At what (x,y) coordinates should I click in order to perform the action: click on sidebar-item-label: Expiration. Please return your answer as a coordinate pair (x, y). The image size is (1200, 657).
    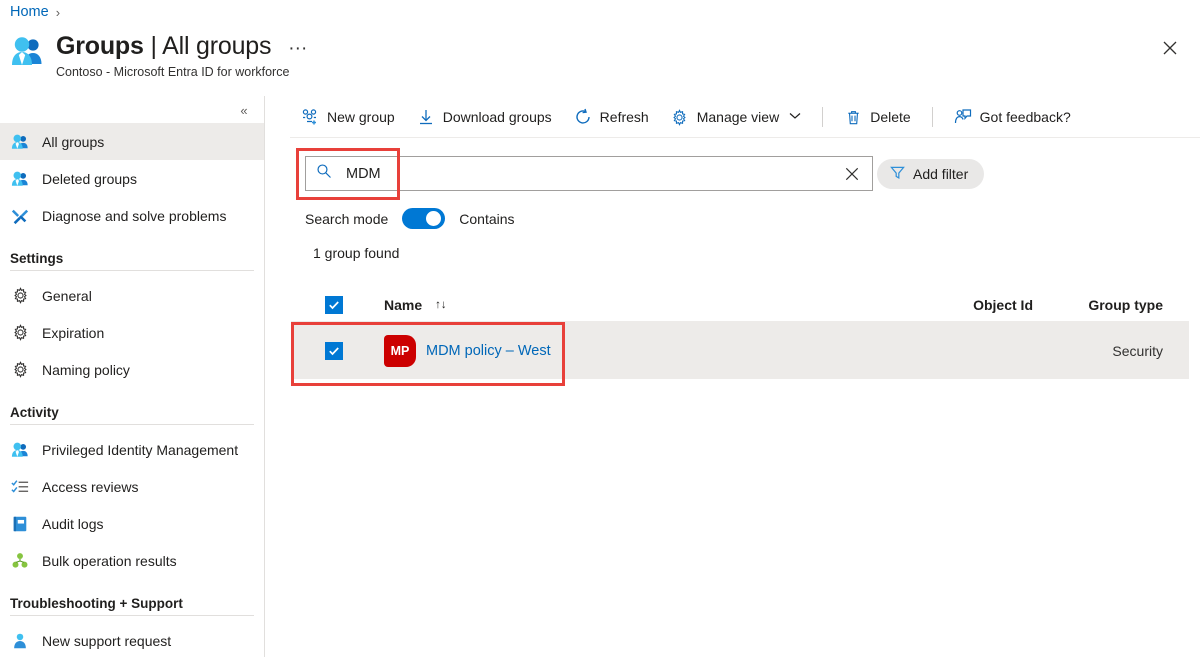
    Looking at the image, I should click on (73, 332).